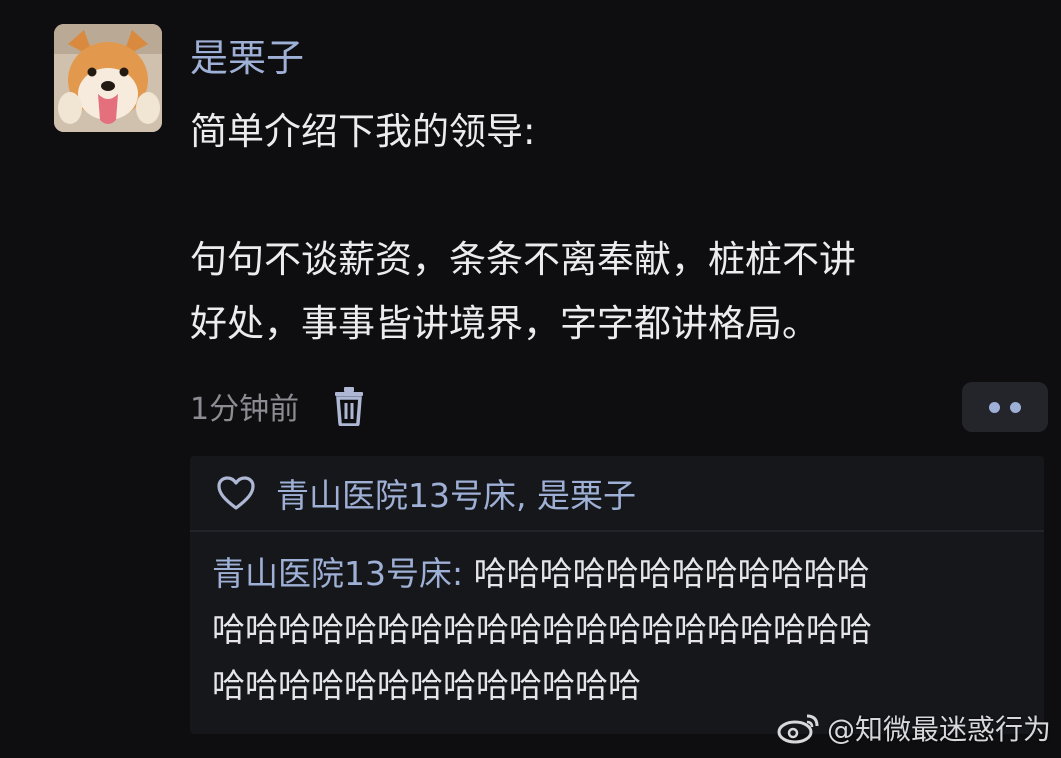  What do you see at coordinates (245, 409) in the screenshot?
I see `timestamp: 1分钟前` at bounding box center [245, 409].